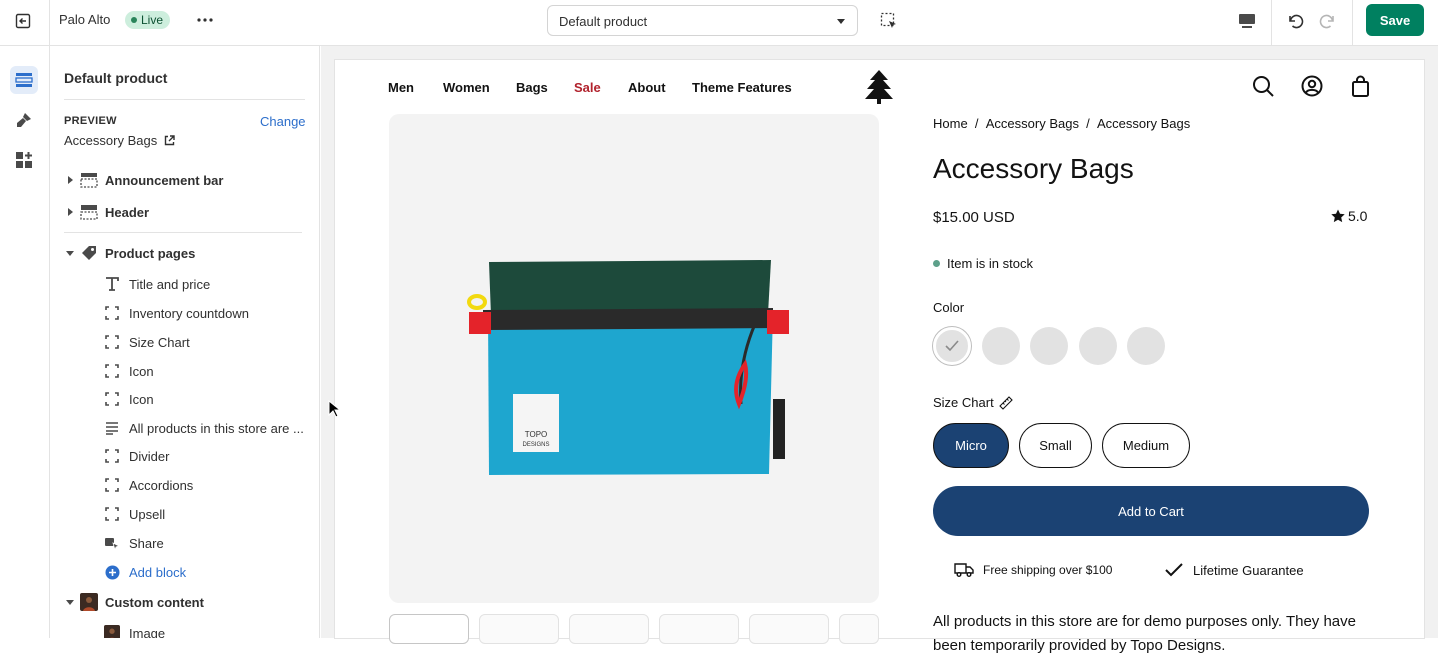 The image size is (1438, 658). What do you see at coordinates (702, 20) in the screenshot?
I see `template-select: Default product` at bounding box center [702, 20].